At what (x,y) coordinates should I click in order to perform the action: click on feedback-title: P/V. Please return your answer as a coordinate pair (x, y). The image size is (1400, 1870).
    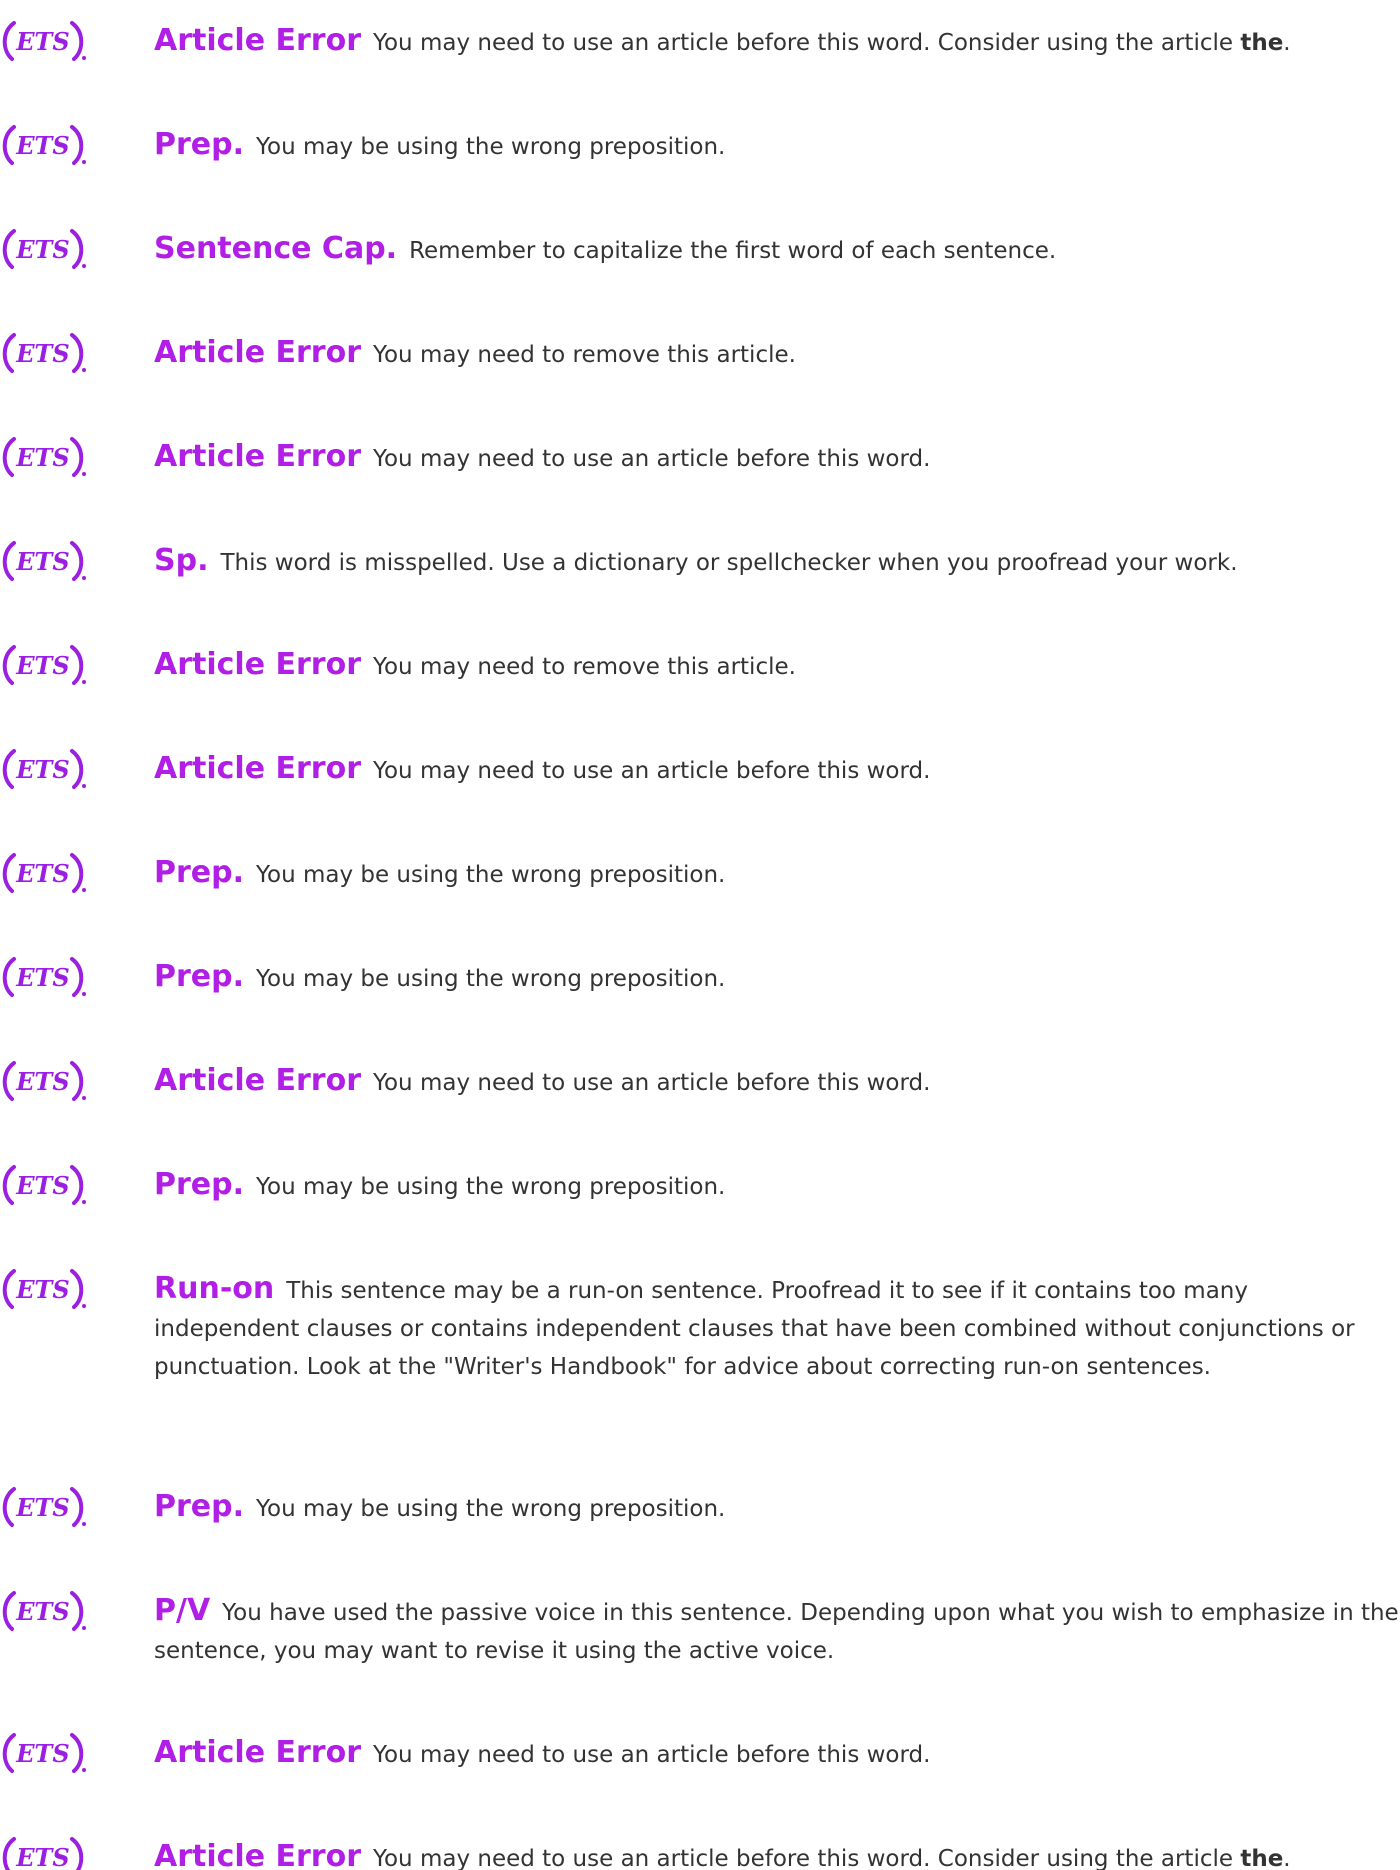
    Looking at the image, I should click on (182, 1610).